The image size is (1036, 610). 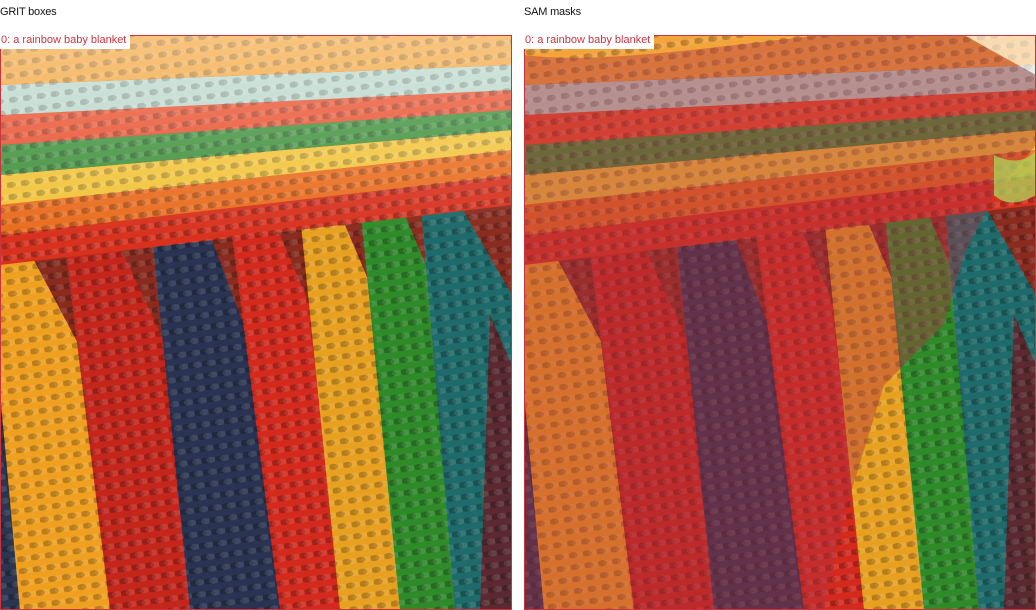 What do you see at coordinates (28, 12) in the screenshot?
I see `grit-panel-title: GRIT boxes` at bounding box center [28, 12].